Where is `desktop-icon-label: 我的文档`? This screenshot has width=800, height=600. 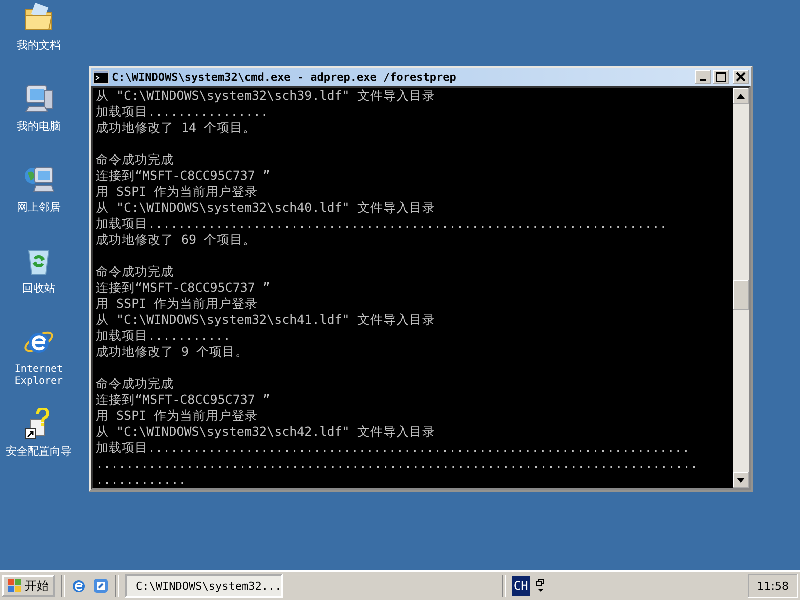 desktop-icon-label: 我的文档 is located at coordinates (39, 46).